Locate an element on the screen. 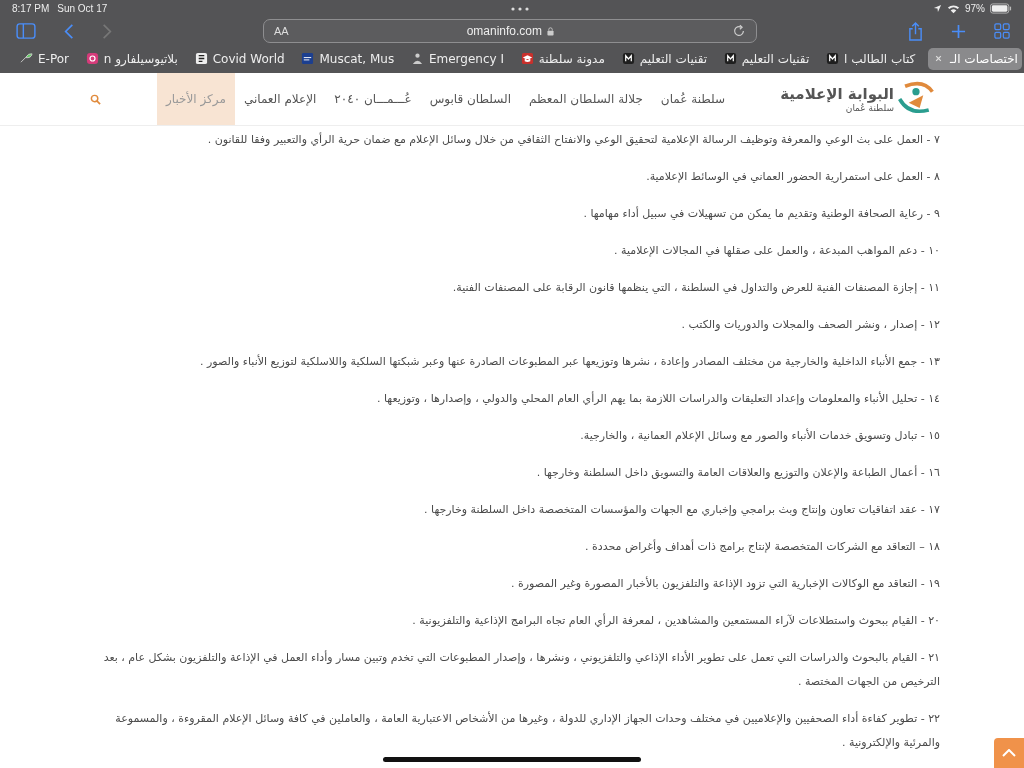  search-icon is located at coordinates (95, 99).